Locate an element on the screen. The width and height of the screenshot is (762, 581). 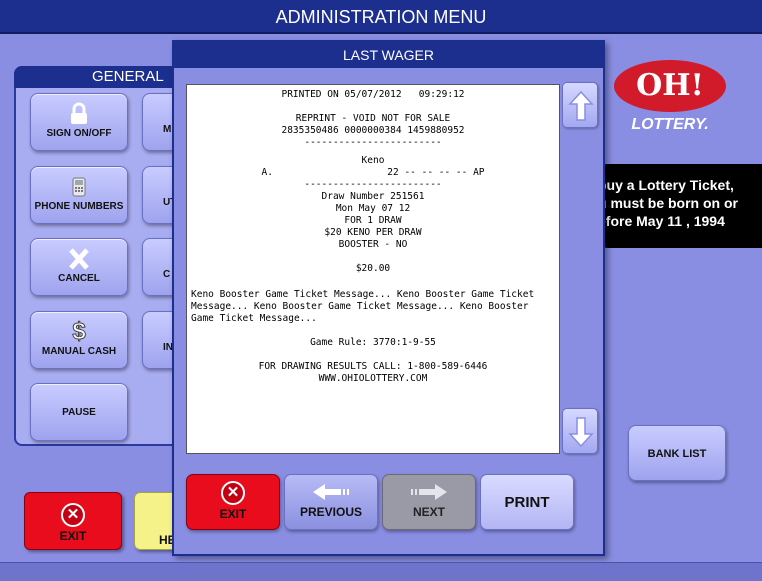
pause-button: PAUSE is located at coordinates (79, 412).